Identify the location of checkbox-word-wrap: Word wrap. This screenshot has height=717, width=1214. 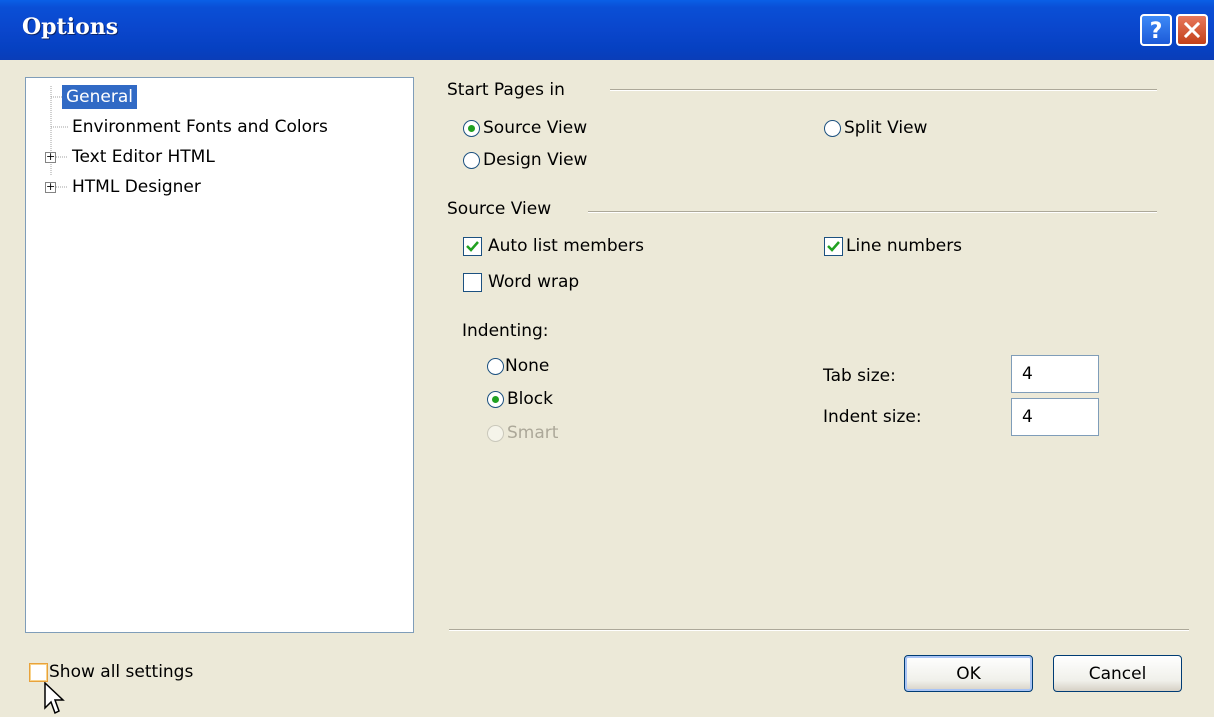
(521, 282).